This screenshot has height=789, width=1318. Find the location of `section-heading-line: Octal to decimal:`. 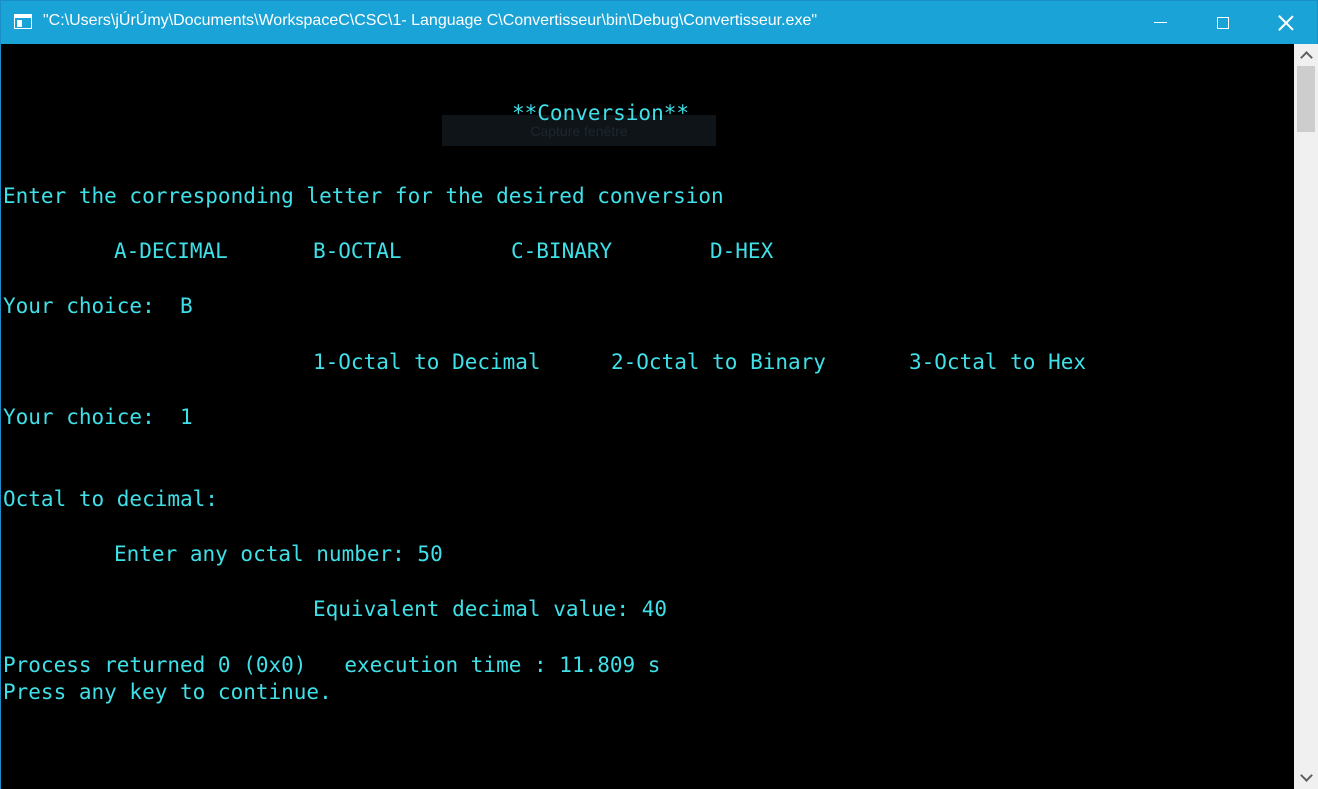

section-heading-line: Octal to decimal: is located at coordinates (110, 499).